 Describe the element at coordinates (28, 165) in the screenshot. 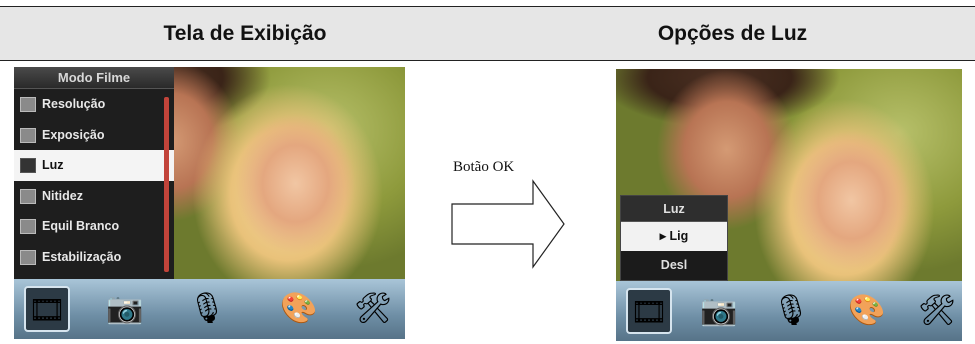

I see `light-icon` at that location.